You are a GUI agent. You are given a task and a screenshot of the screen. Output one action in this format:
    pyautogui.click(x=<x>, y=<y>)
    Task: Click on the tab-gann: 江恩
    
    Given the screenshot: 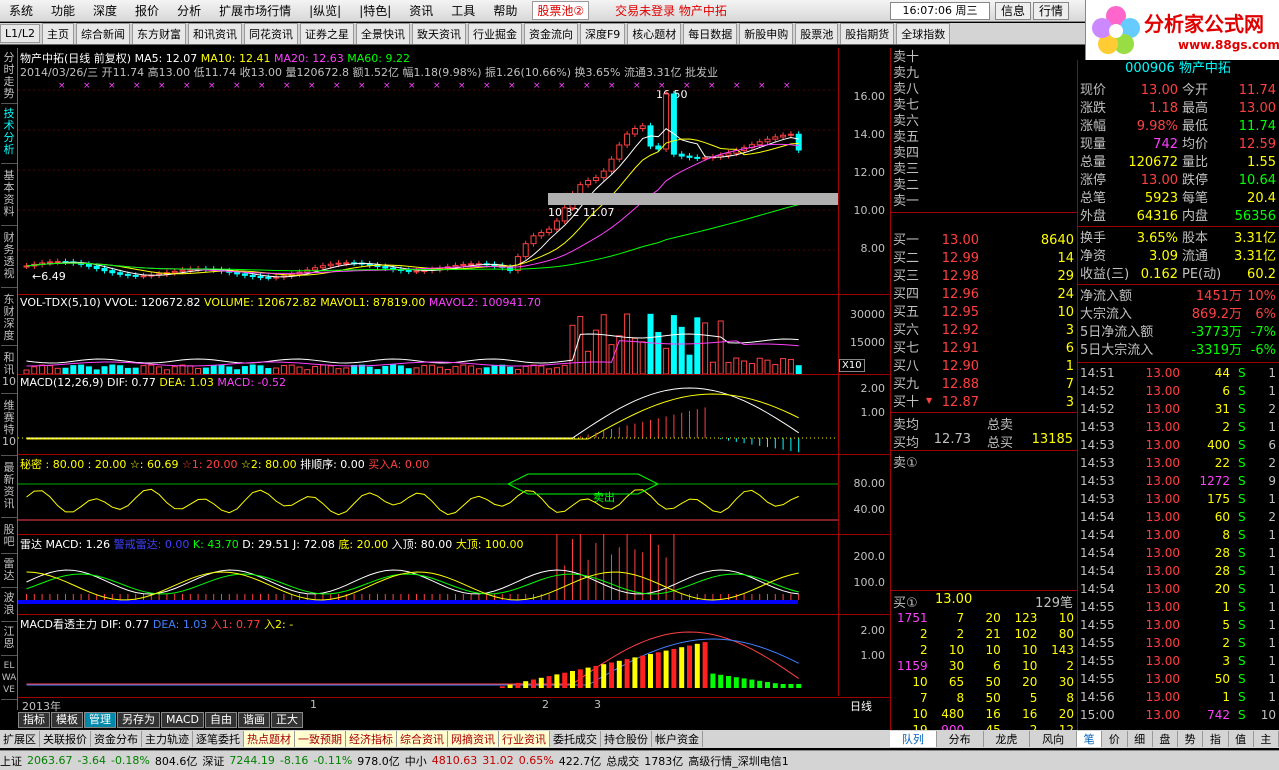 What is the action you would take?
    pyautogui.click(x=9, y=641)
    